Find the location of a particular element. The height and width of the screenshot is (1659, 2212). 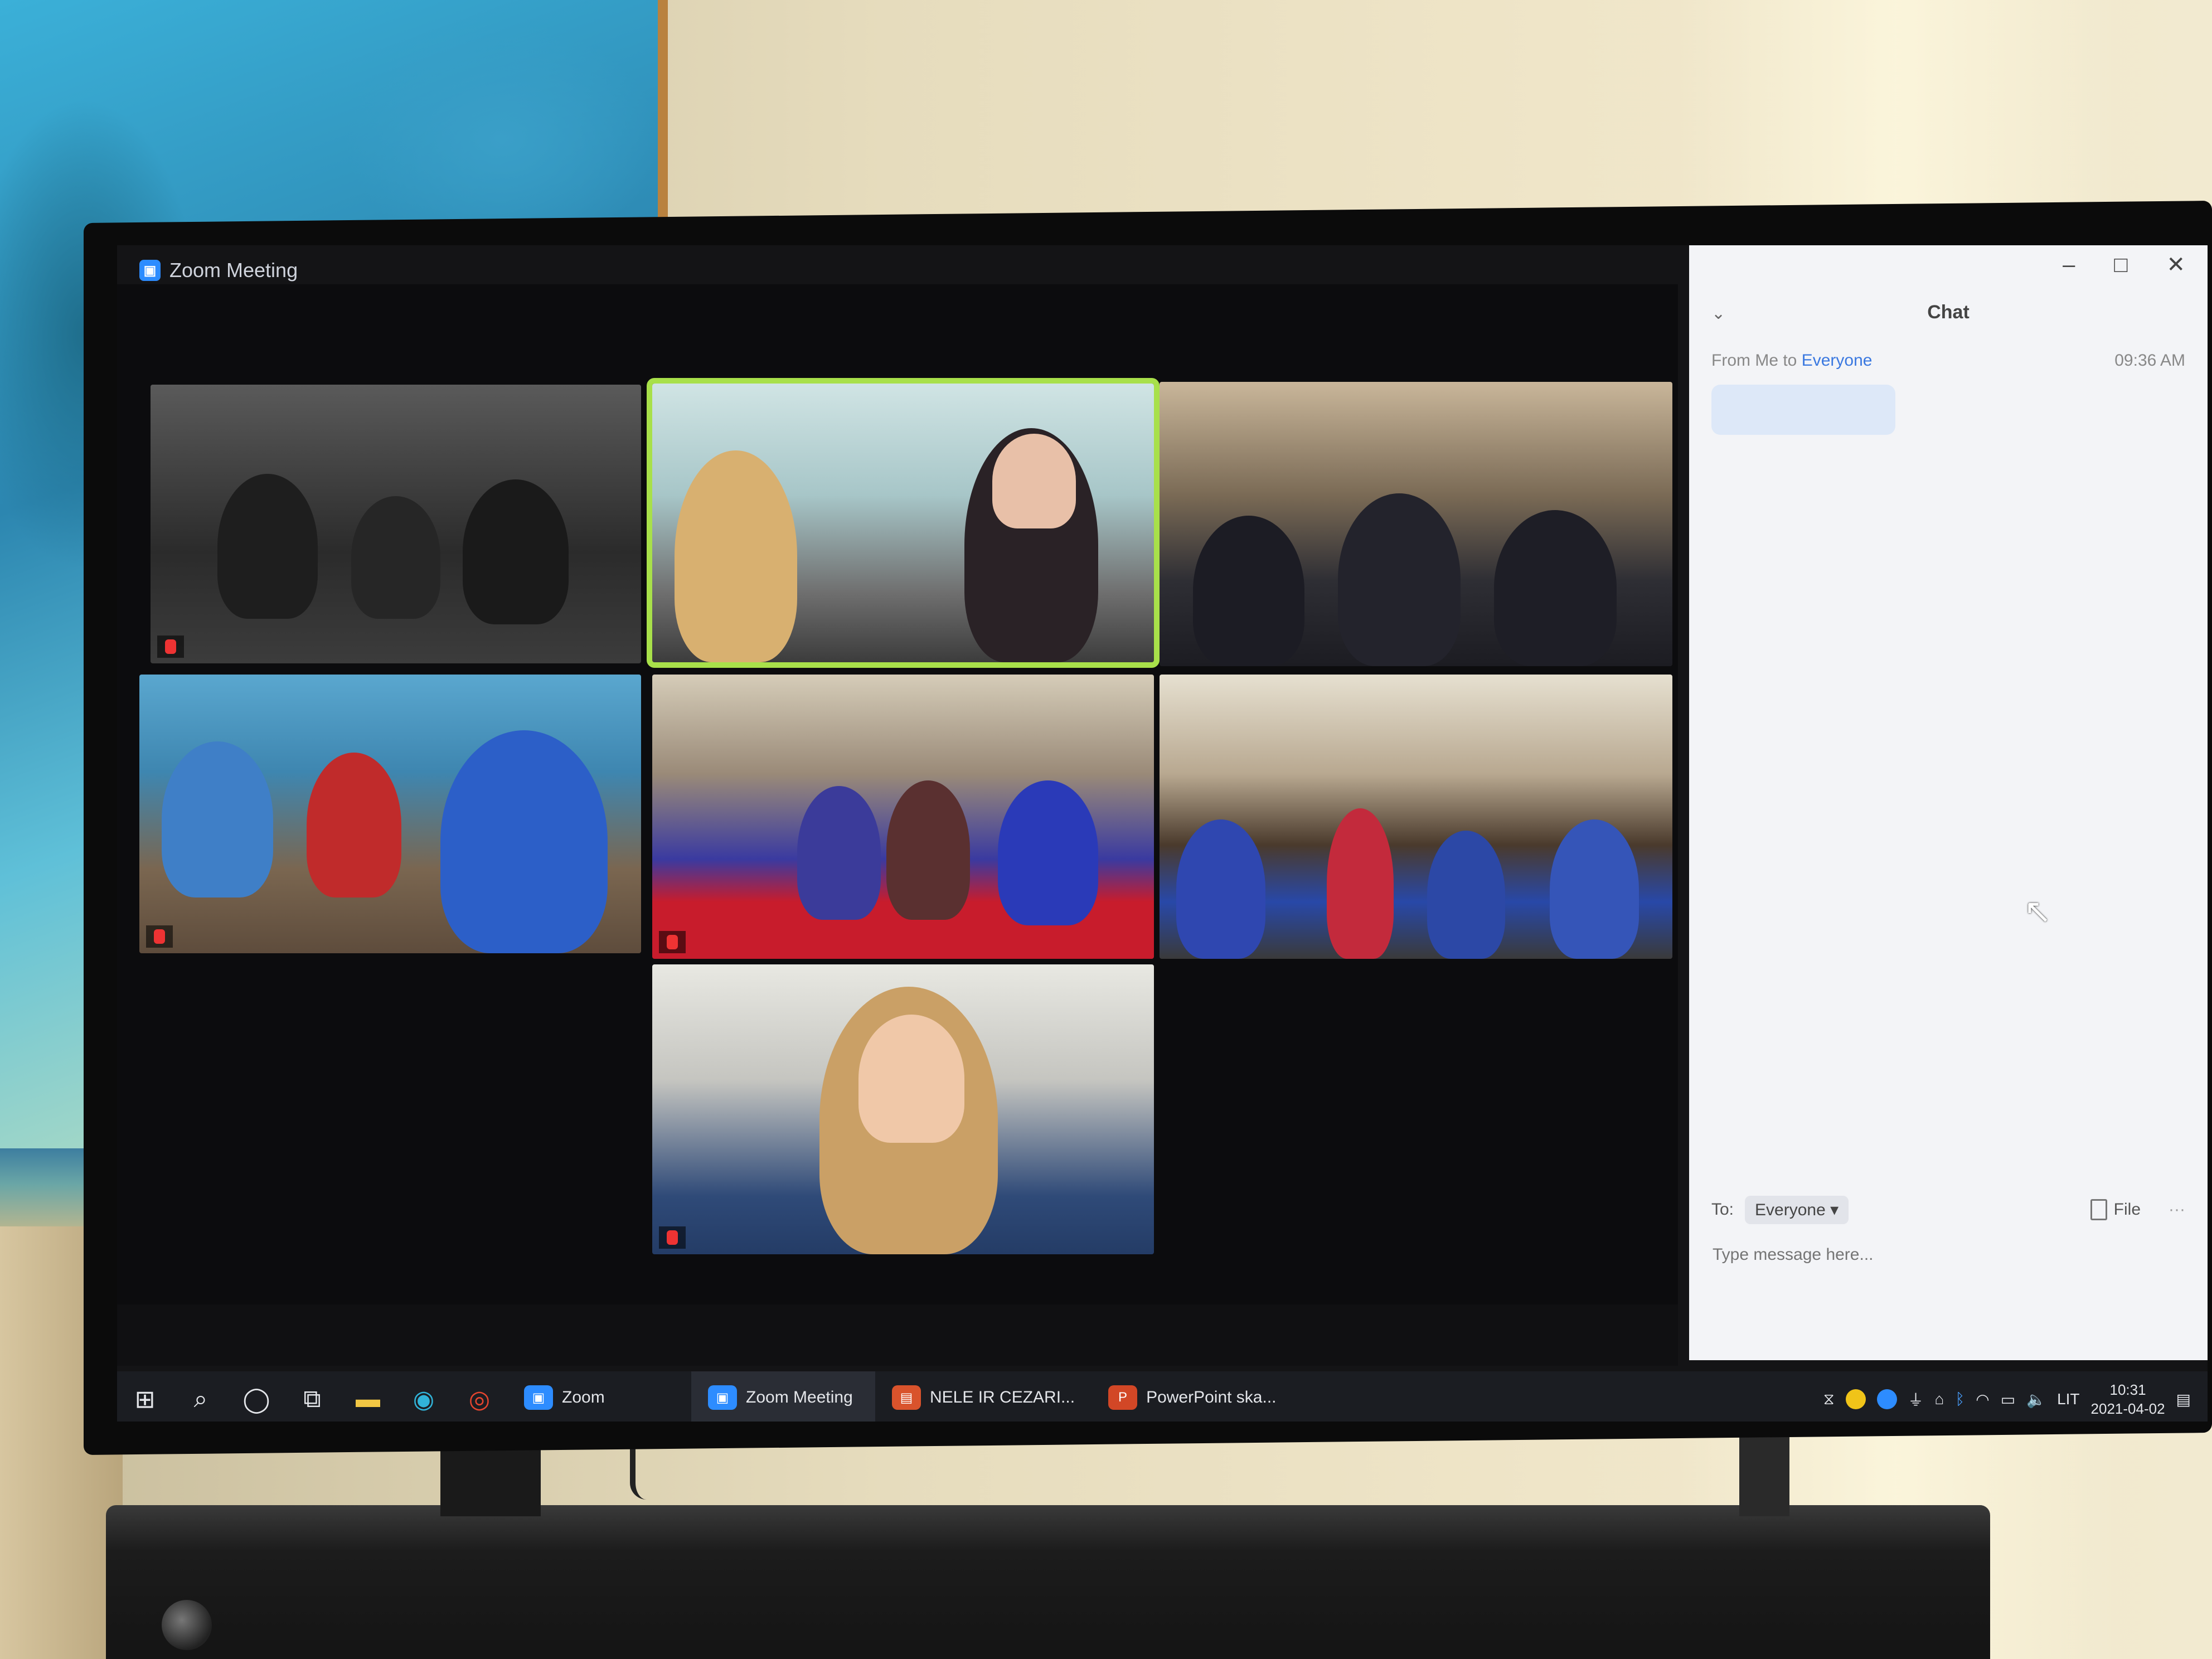

cortana-icon: ◯ is located at coordinates (256, 1396).